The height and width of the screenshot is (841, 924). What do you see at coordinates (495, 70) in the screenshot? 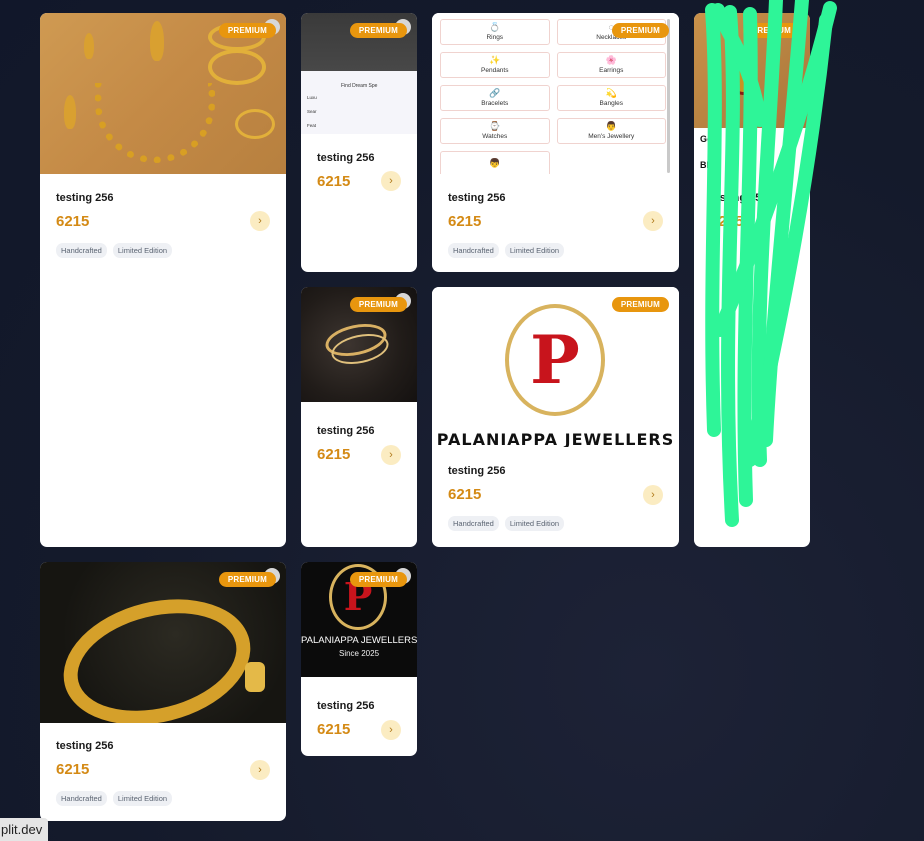
I see `category-label: Pendants` at bounding box center [495, 70].